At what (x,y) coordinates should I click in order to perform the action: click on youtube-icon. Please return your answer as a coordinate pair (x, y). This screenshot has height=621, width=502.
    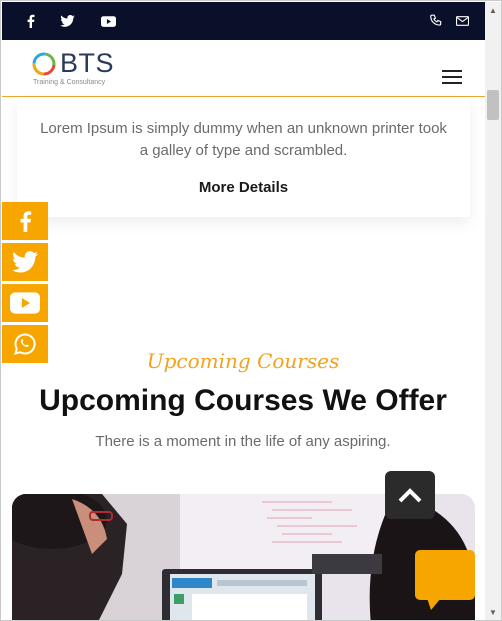
    Looking at the image, I should click on (108, 21).